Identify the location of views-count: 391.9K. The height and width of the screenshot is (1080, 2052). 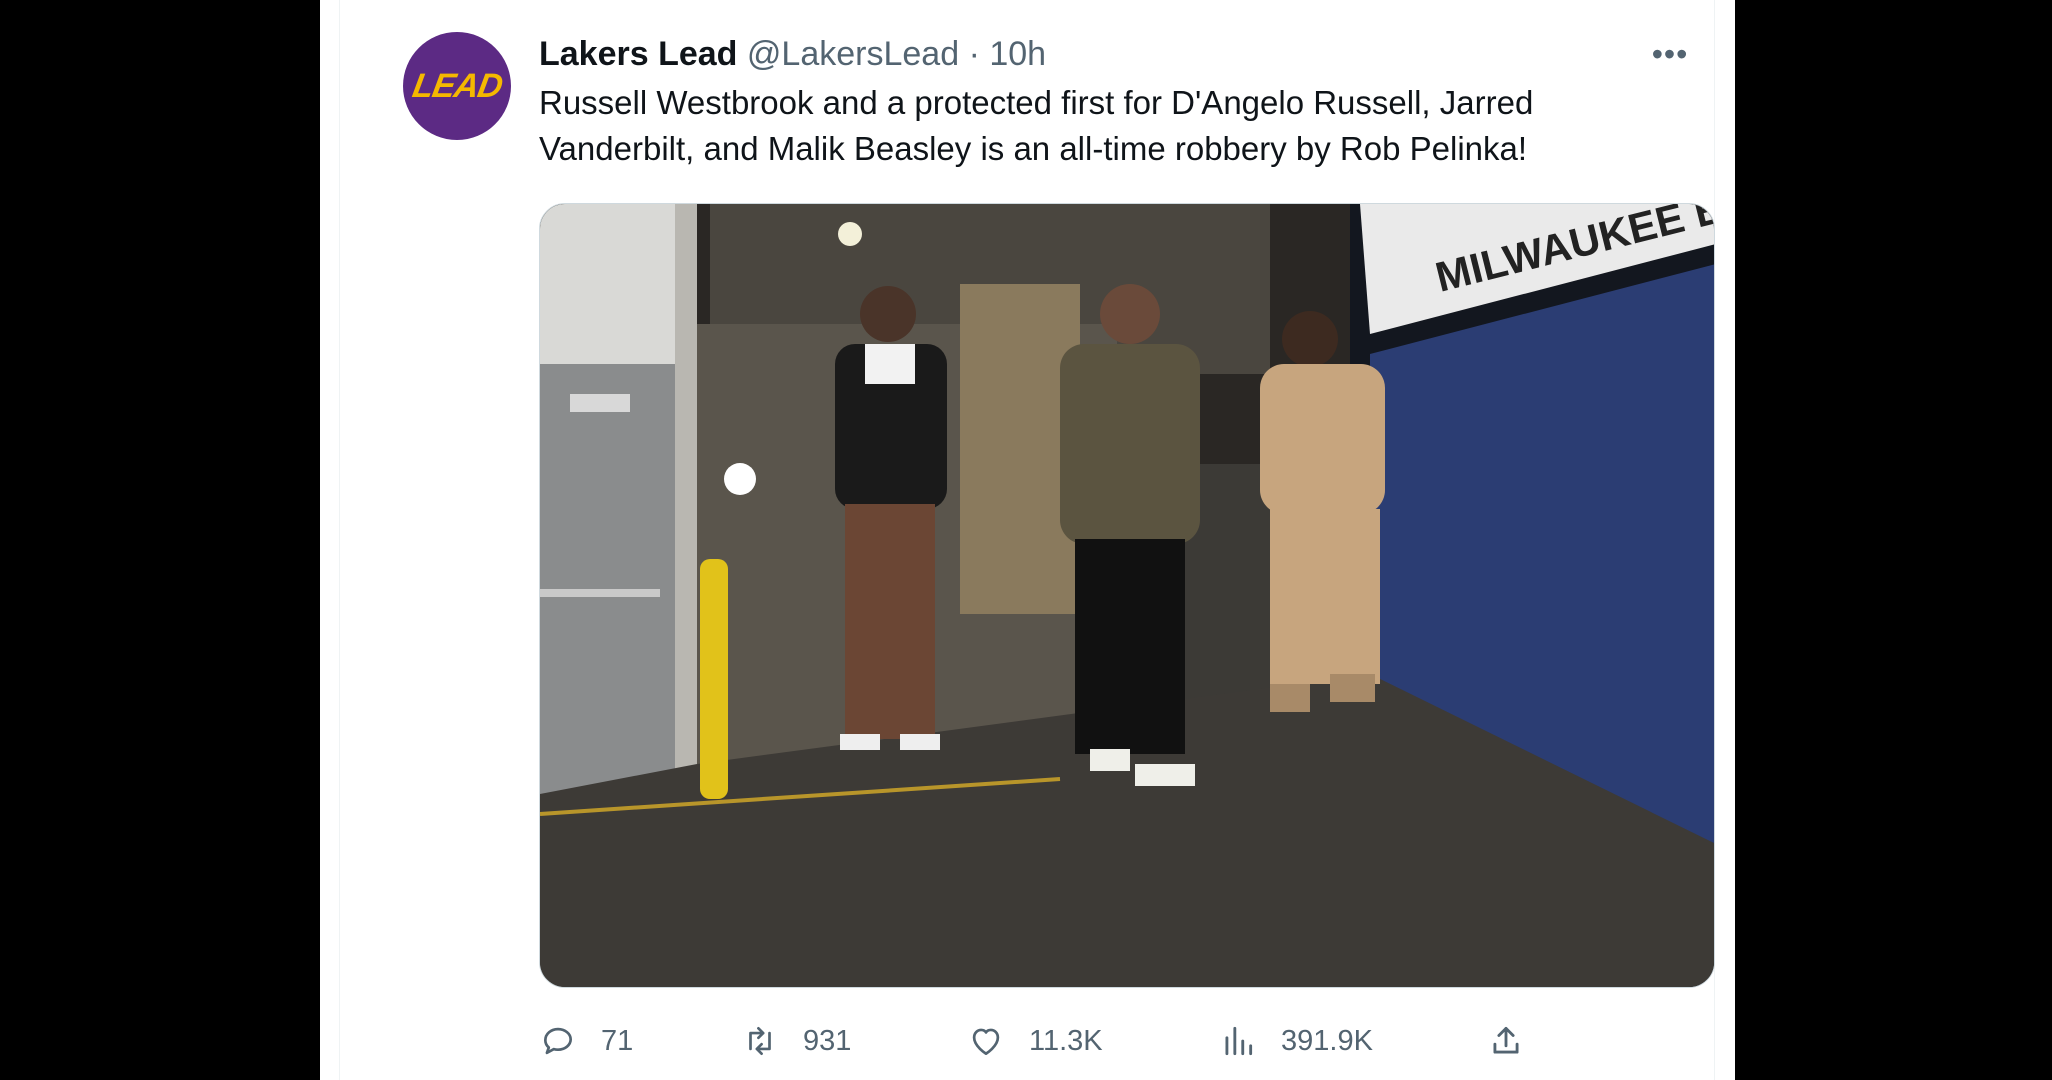
(1327, 1040).